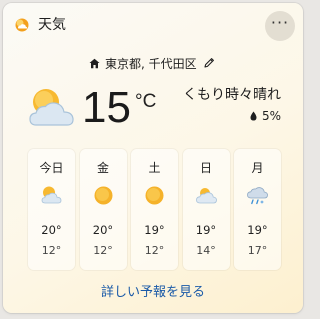 This screenshot has height=319, width=320. What do you see at coordinates (257, 209) in the screenshot?
I see `forecast-day: 月 19° 17°` at bounding box center [257, 209].